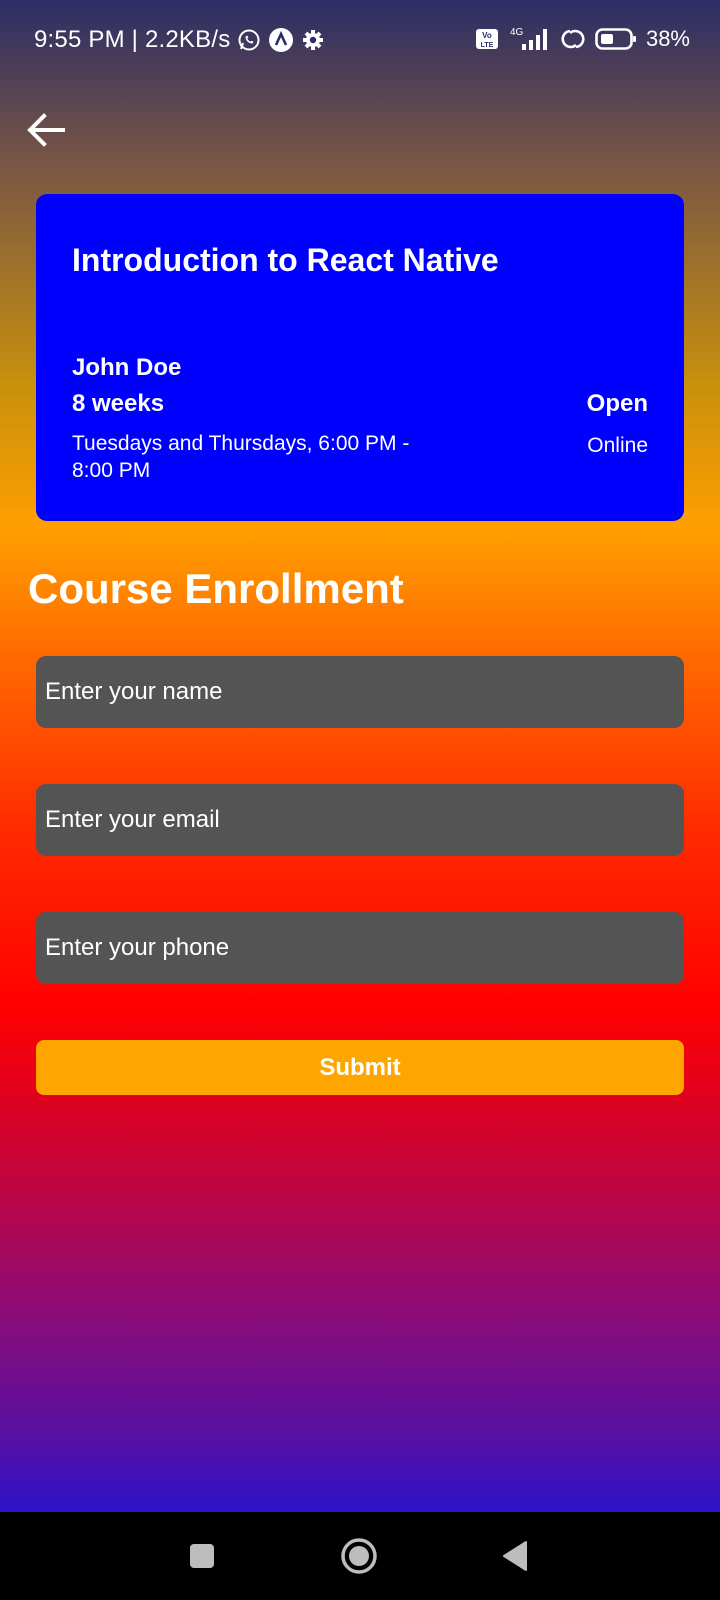 The height and width of the screenshot is (1600, 720). I want to click on system-back-button, so click(515, 1556).